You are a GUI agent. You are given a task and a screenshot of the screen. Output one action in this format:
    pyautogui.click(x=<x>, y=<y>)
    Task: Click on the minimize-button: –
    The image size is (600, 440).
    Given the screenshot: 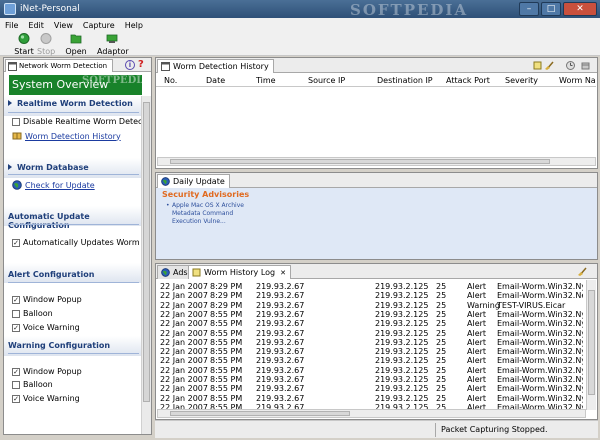 What is the action you would take?
    pyautogui.click(x=529, y=9)
    